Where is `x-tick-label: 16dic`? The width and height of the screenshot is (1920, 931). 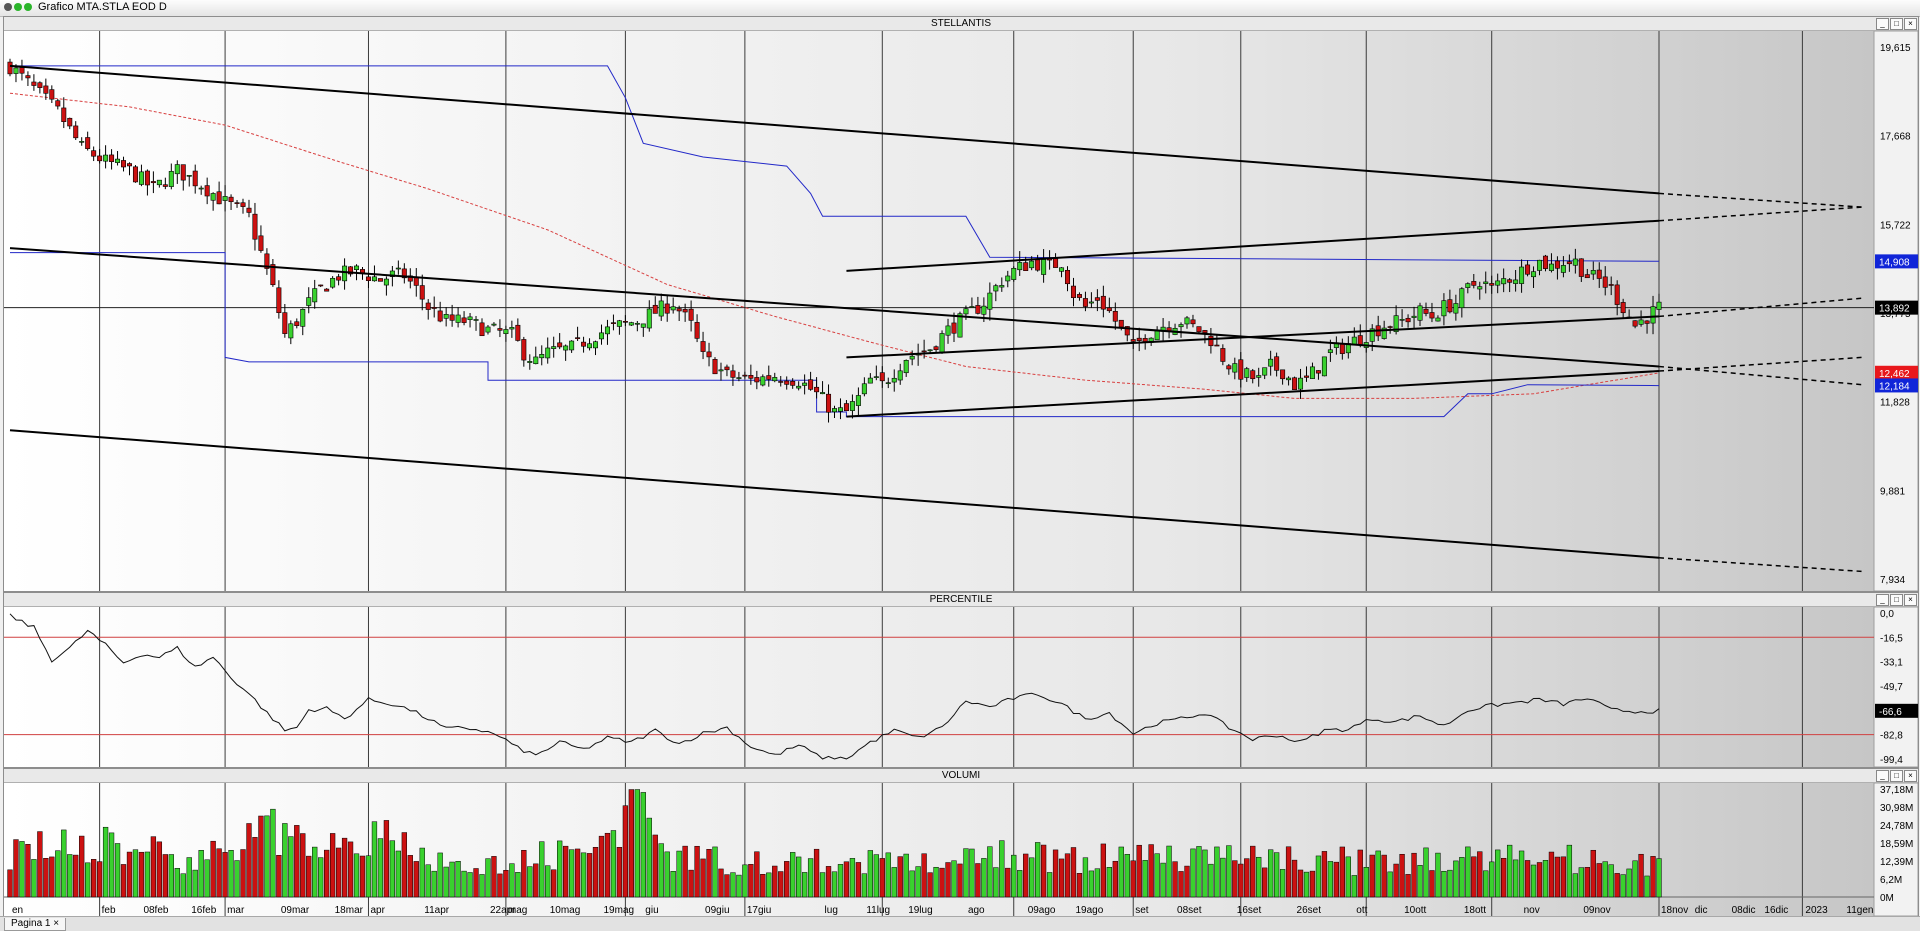
x-tick-label: 16dic is located at coordinates (1776, 910).